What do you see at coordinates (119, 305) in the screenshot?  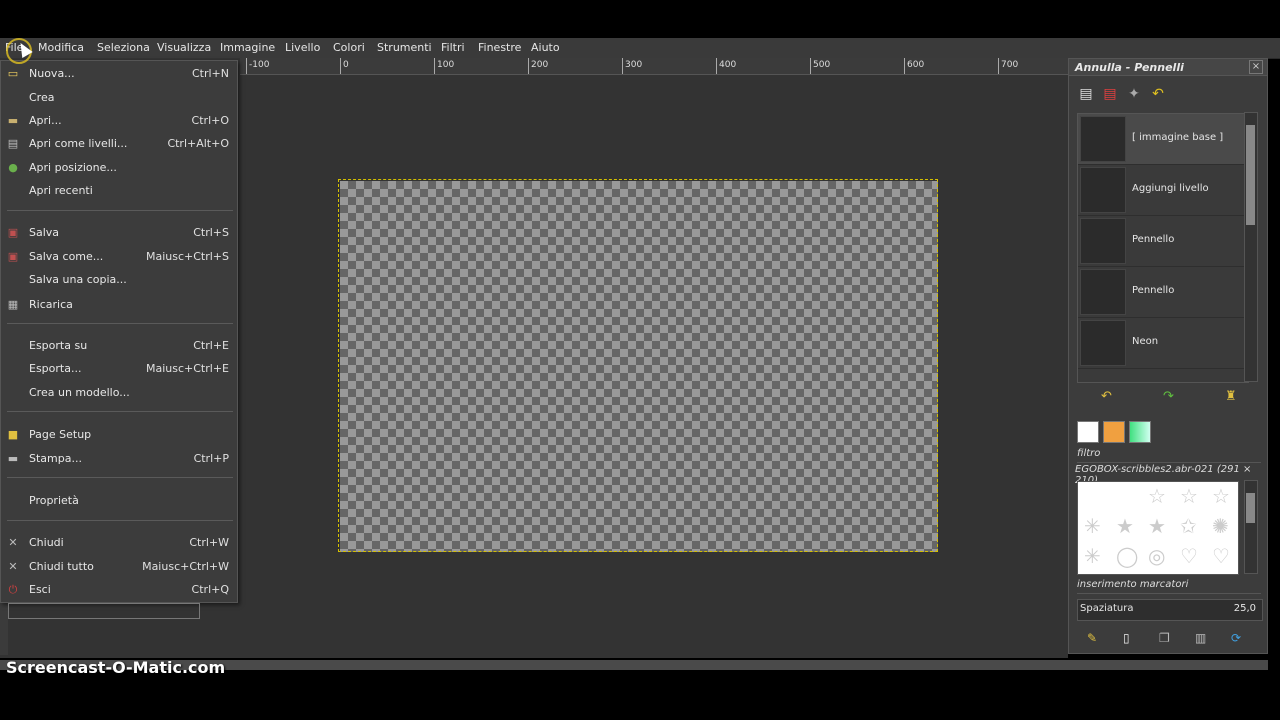 I see `menu-item-ricarica: ▦ Ricarica` at bounding box center [119, 305].